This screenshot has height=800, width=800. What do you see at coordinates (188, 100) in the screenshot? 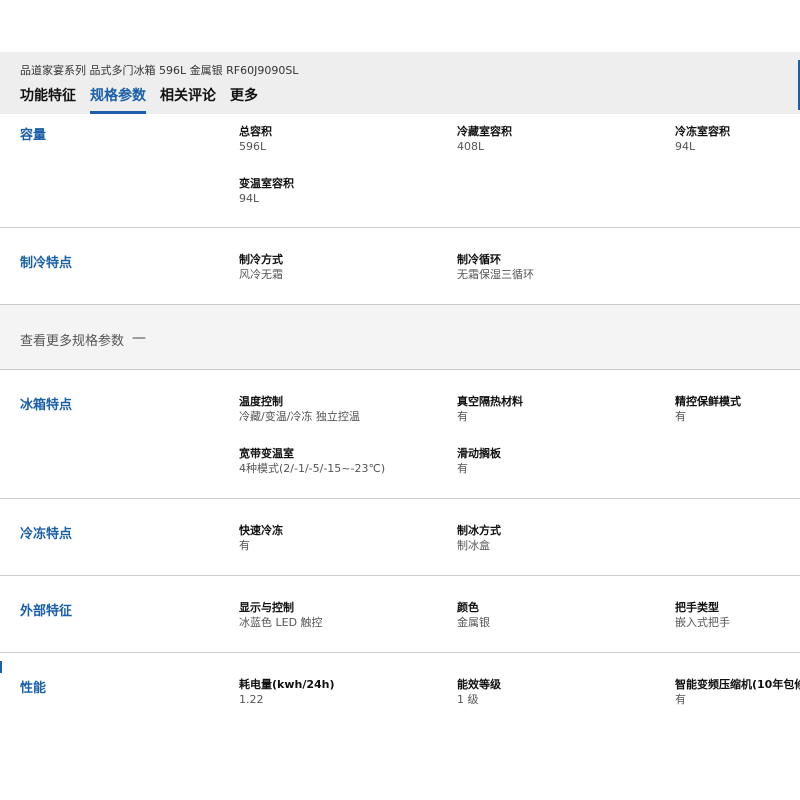
I see `tab-reviews: 相关评论` at bounding box center [188, 100].